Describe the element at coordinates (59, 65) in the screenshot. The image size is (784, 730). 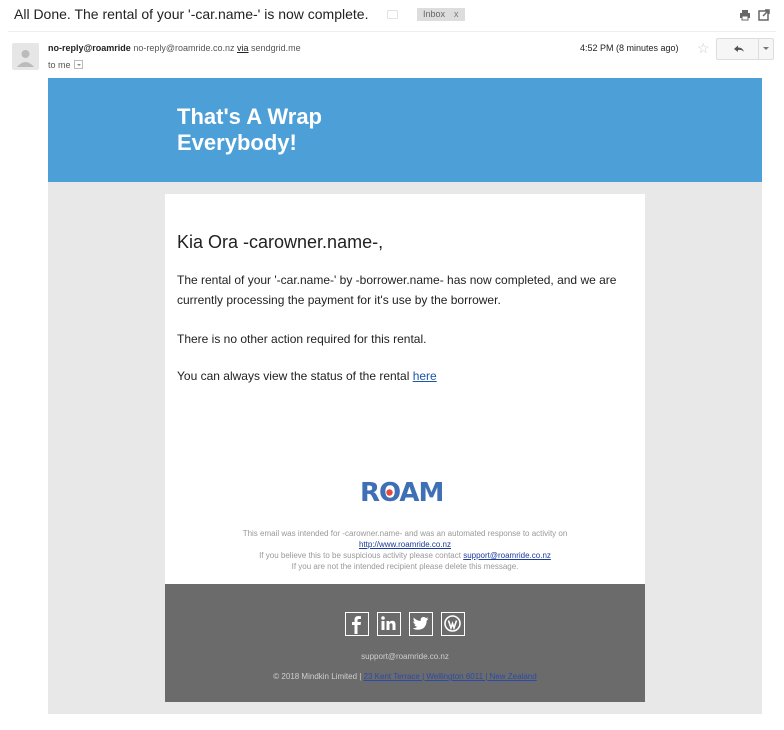
I see `recipient-text: to me` at that location.